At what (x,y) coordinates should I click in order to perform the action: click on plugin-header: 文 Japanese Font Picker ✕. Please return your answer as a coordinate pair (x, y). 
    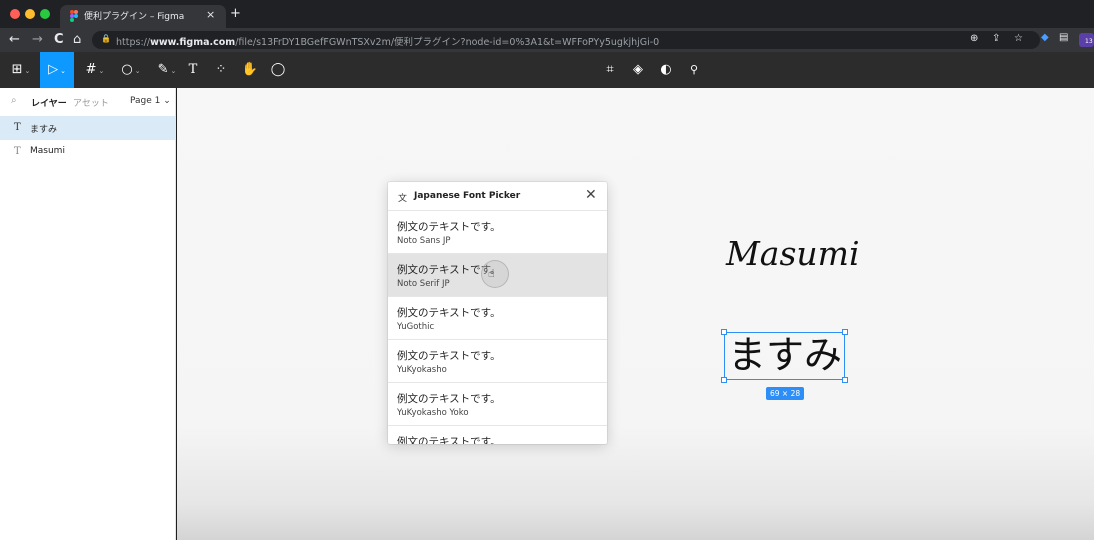
    Looking at the image, I should click on (497, 196).